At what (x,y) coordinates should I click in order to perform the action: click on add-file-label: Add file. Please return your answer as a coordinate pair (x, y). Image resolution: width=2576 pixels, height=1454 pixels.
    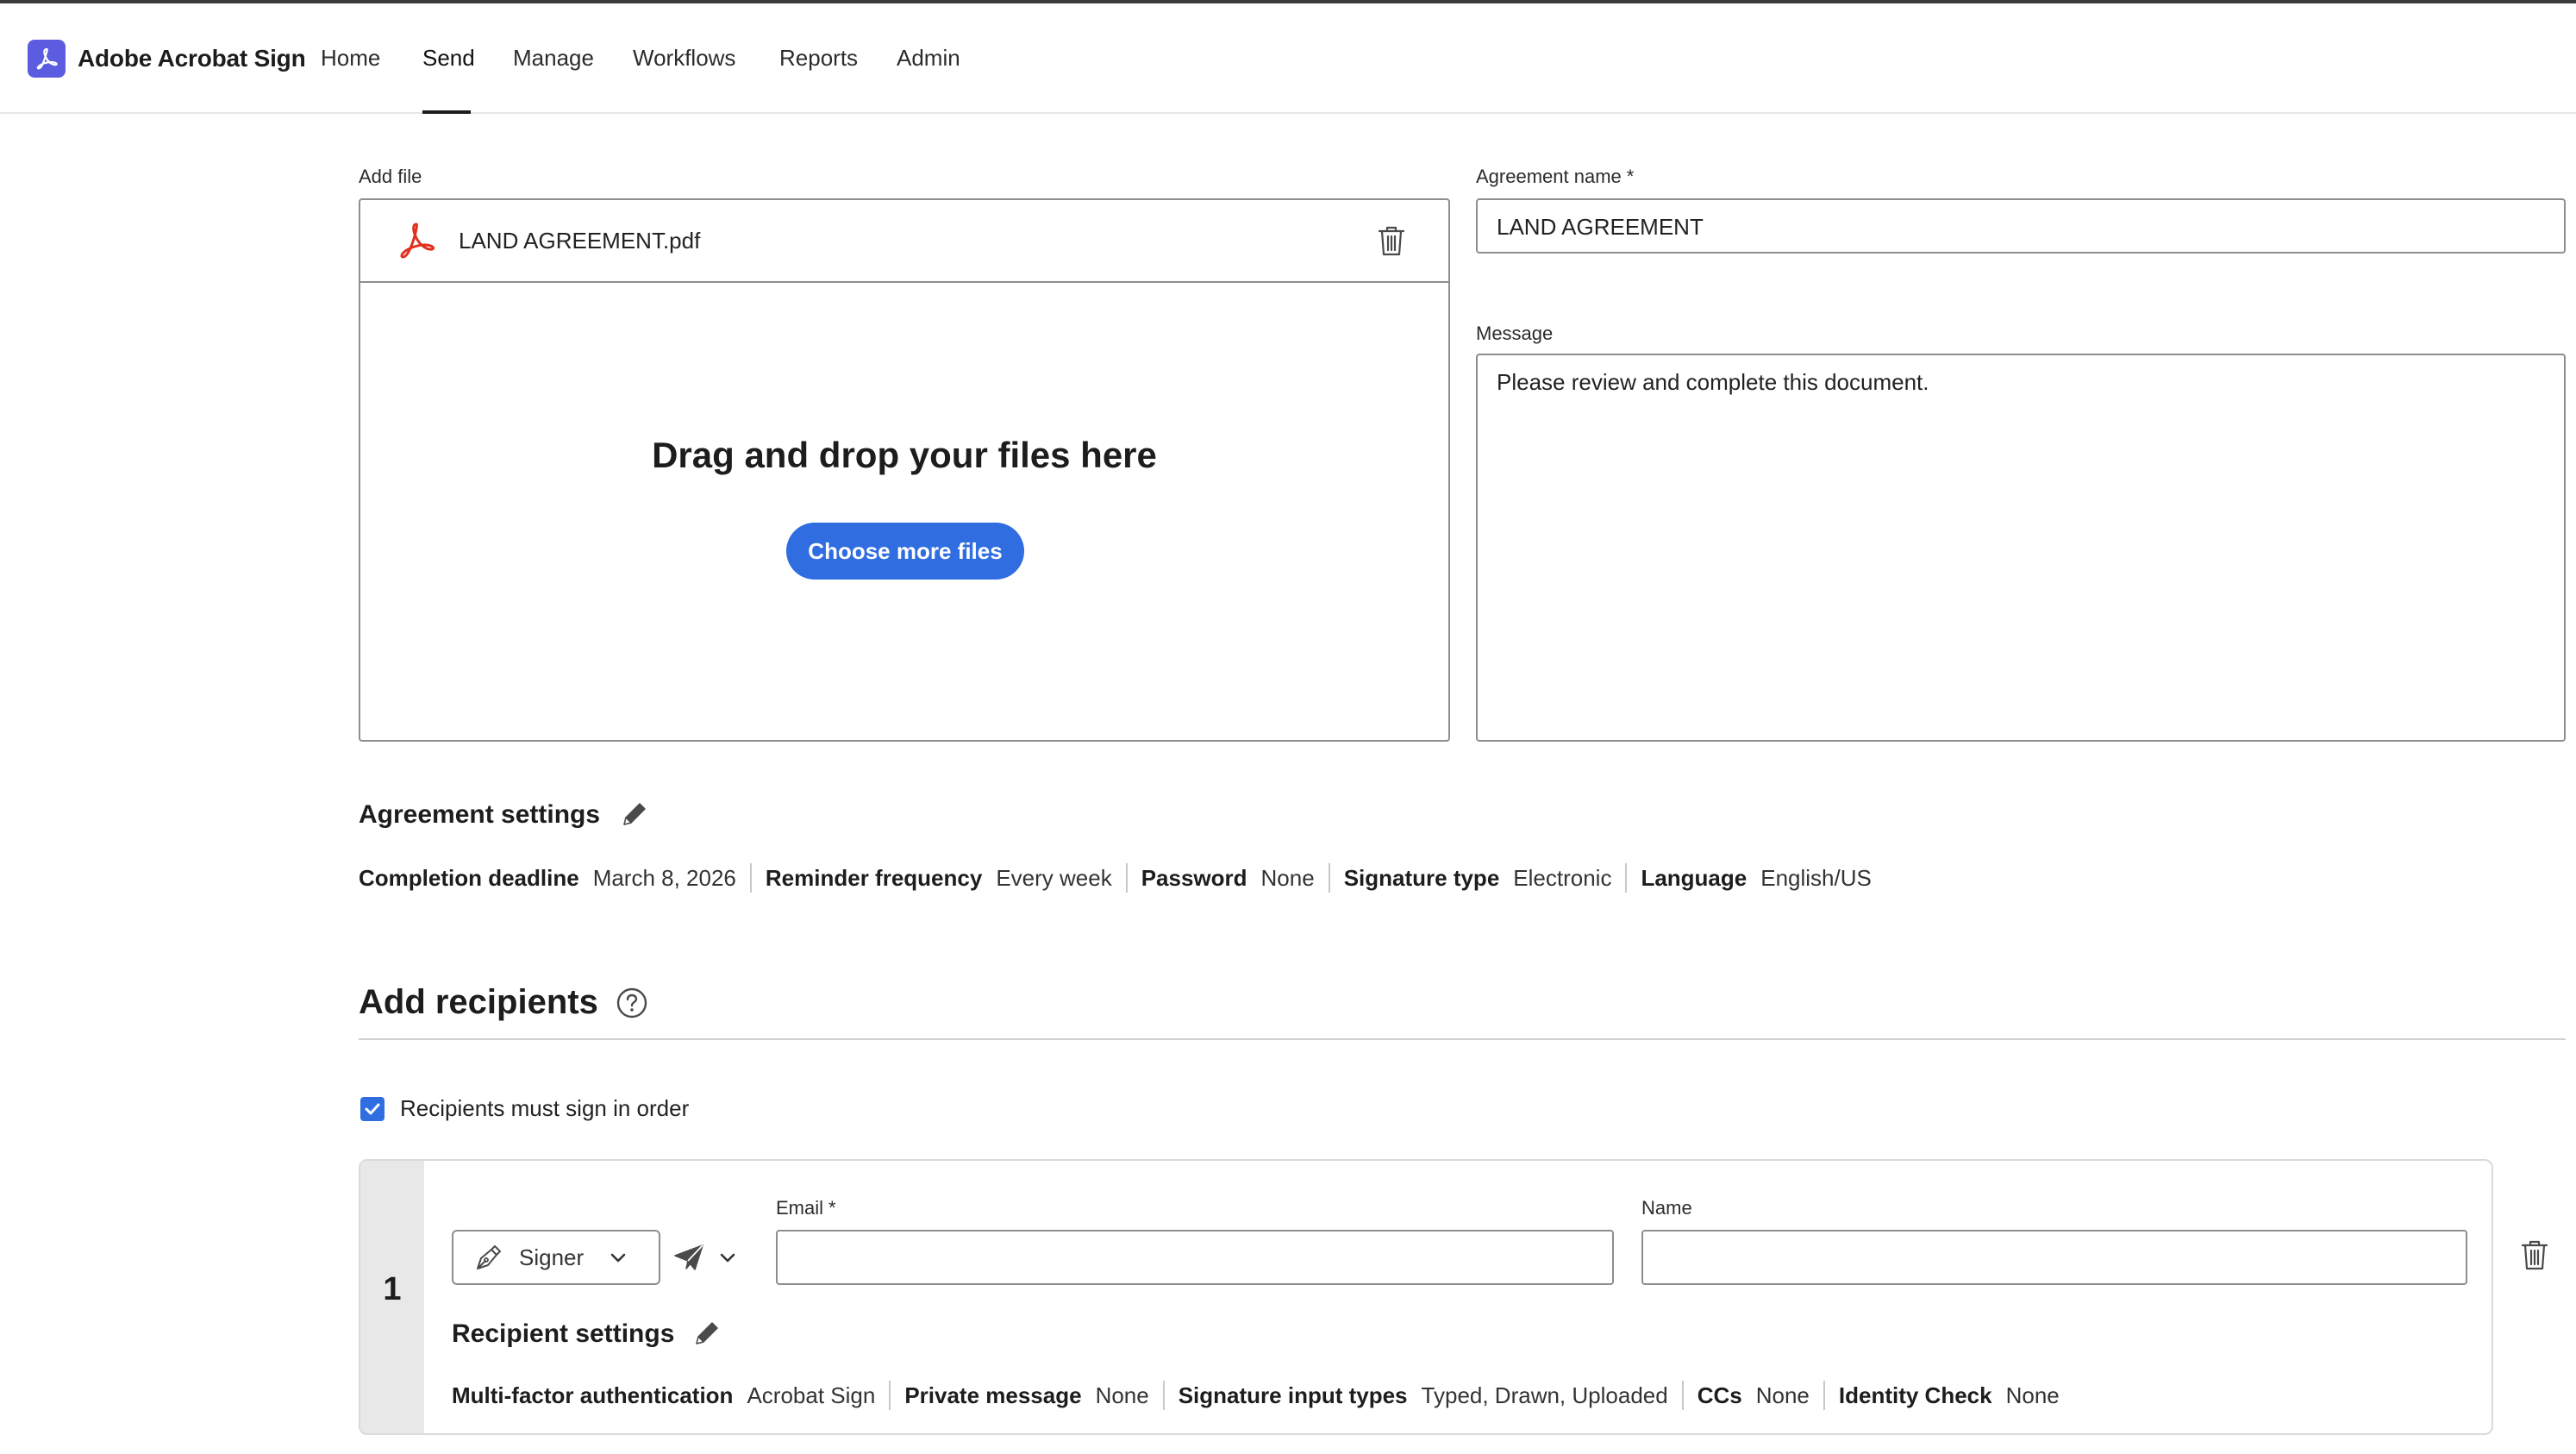
    Looking at the image, I should click on (390, 176).